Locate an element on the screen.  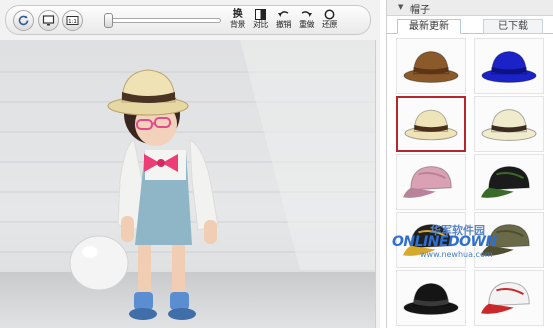
zoom-slider-handle is located at coordinates (108, 20).